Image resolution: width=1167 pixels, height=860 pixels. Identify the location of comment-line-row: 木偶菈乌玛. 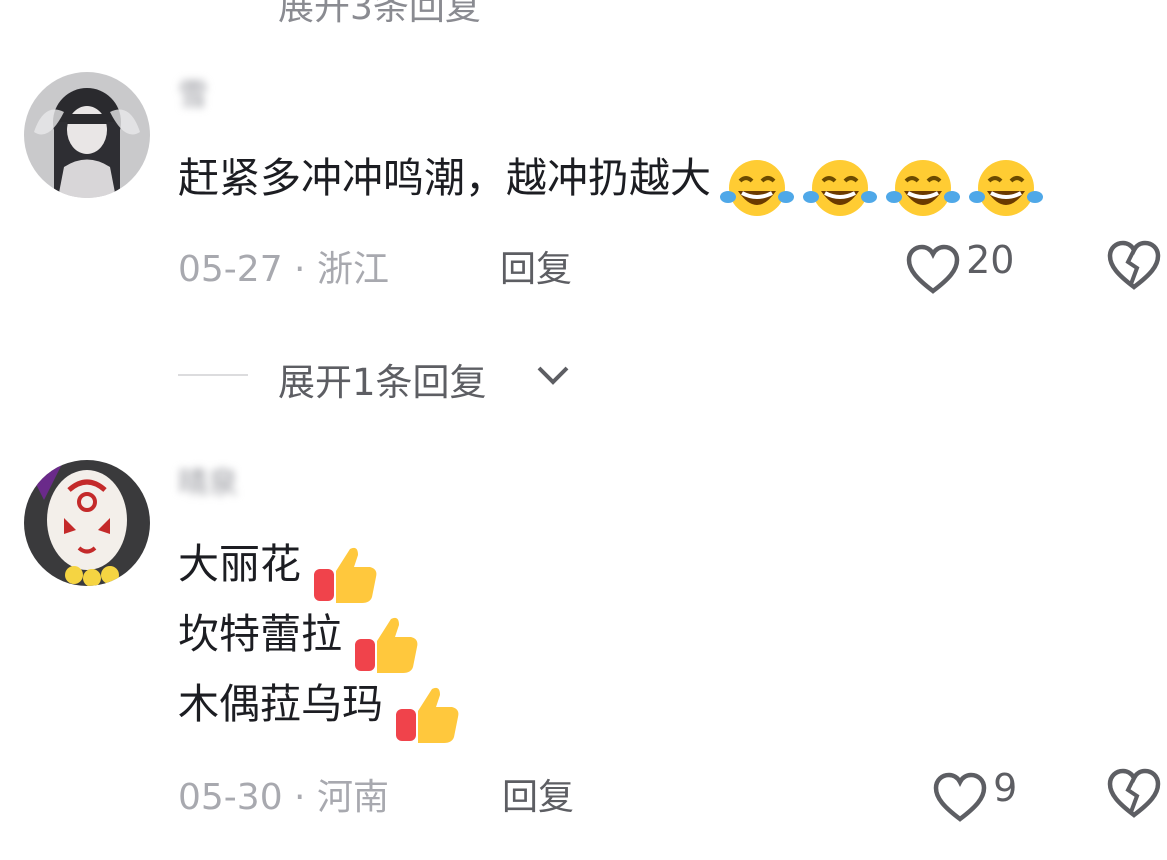
(320, 713).